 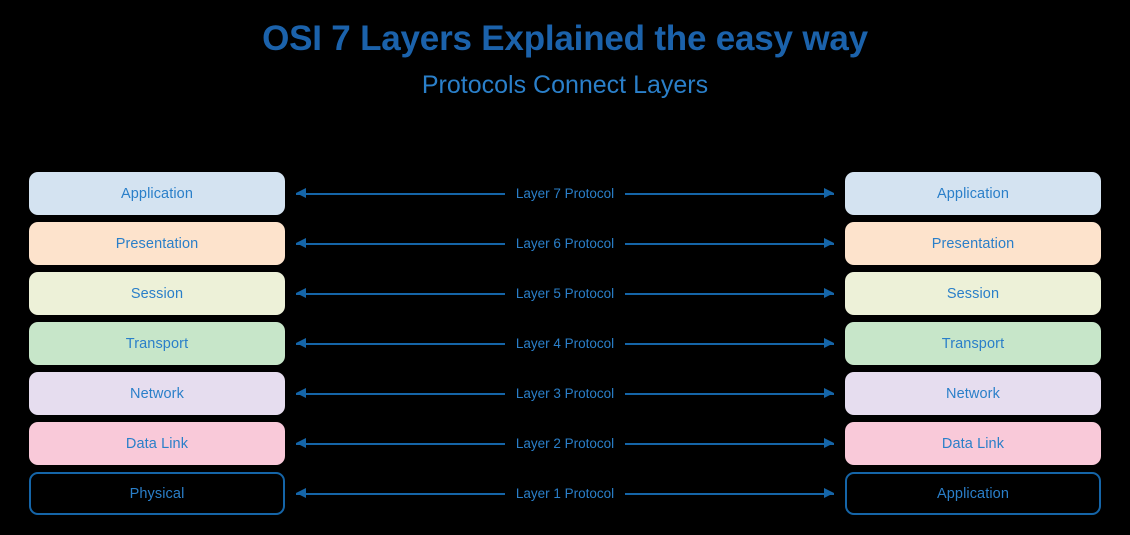 I want to click on protocol-label: Layer 1 Protocol, so click(x=565, y=493).